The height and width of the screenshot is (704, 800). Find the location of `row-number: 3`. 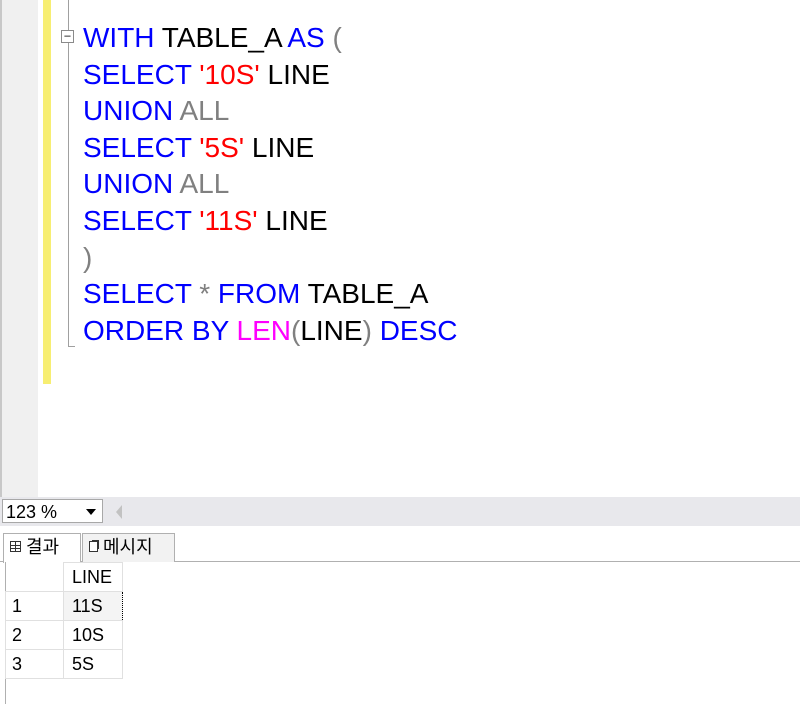

row-number: 3 is located at coordinates (34, 664).